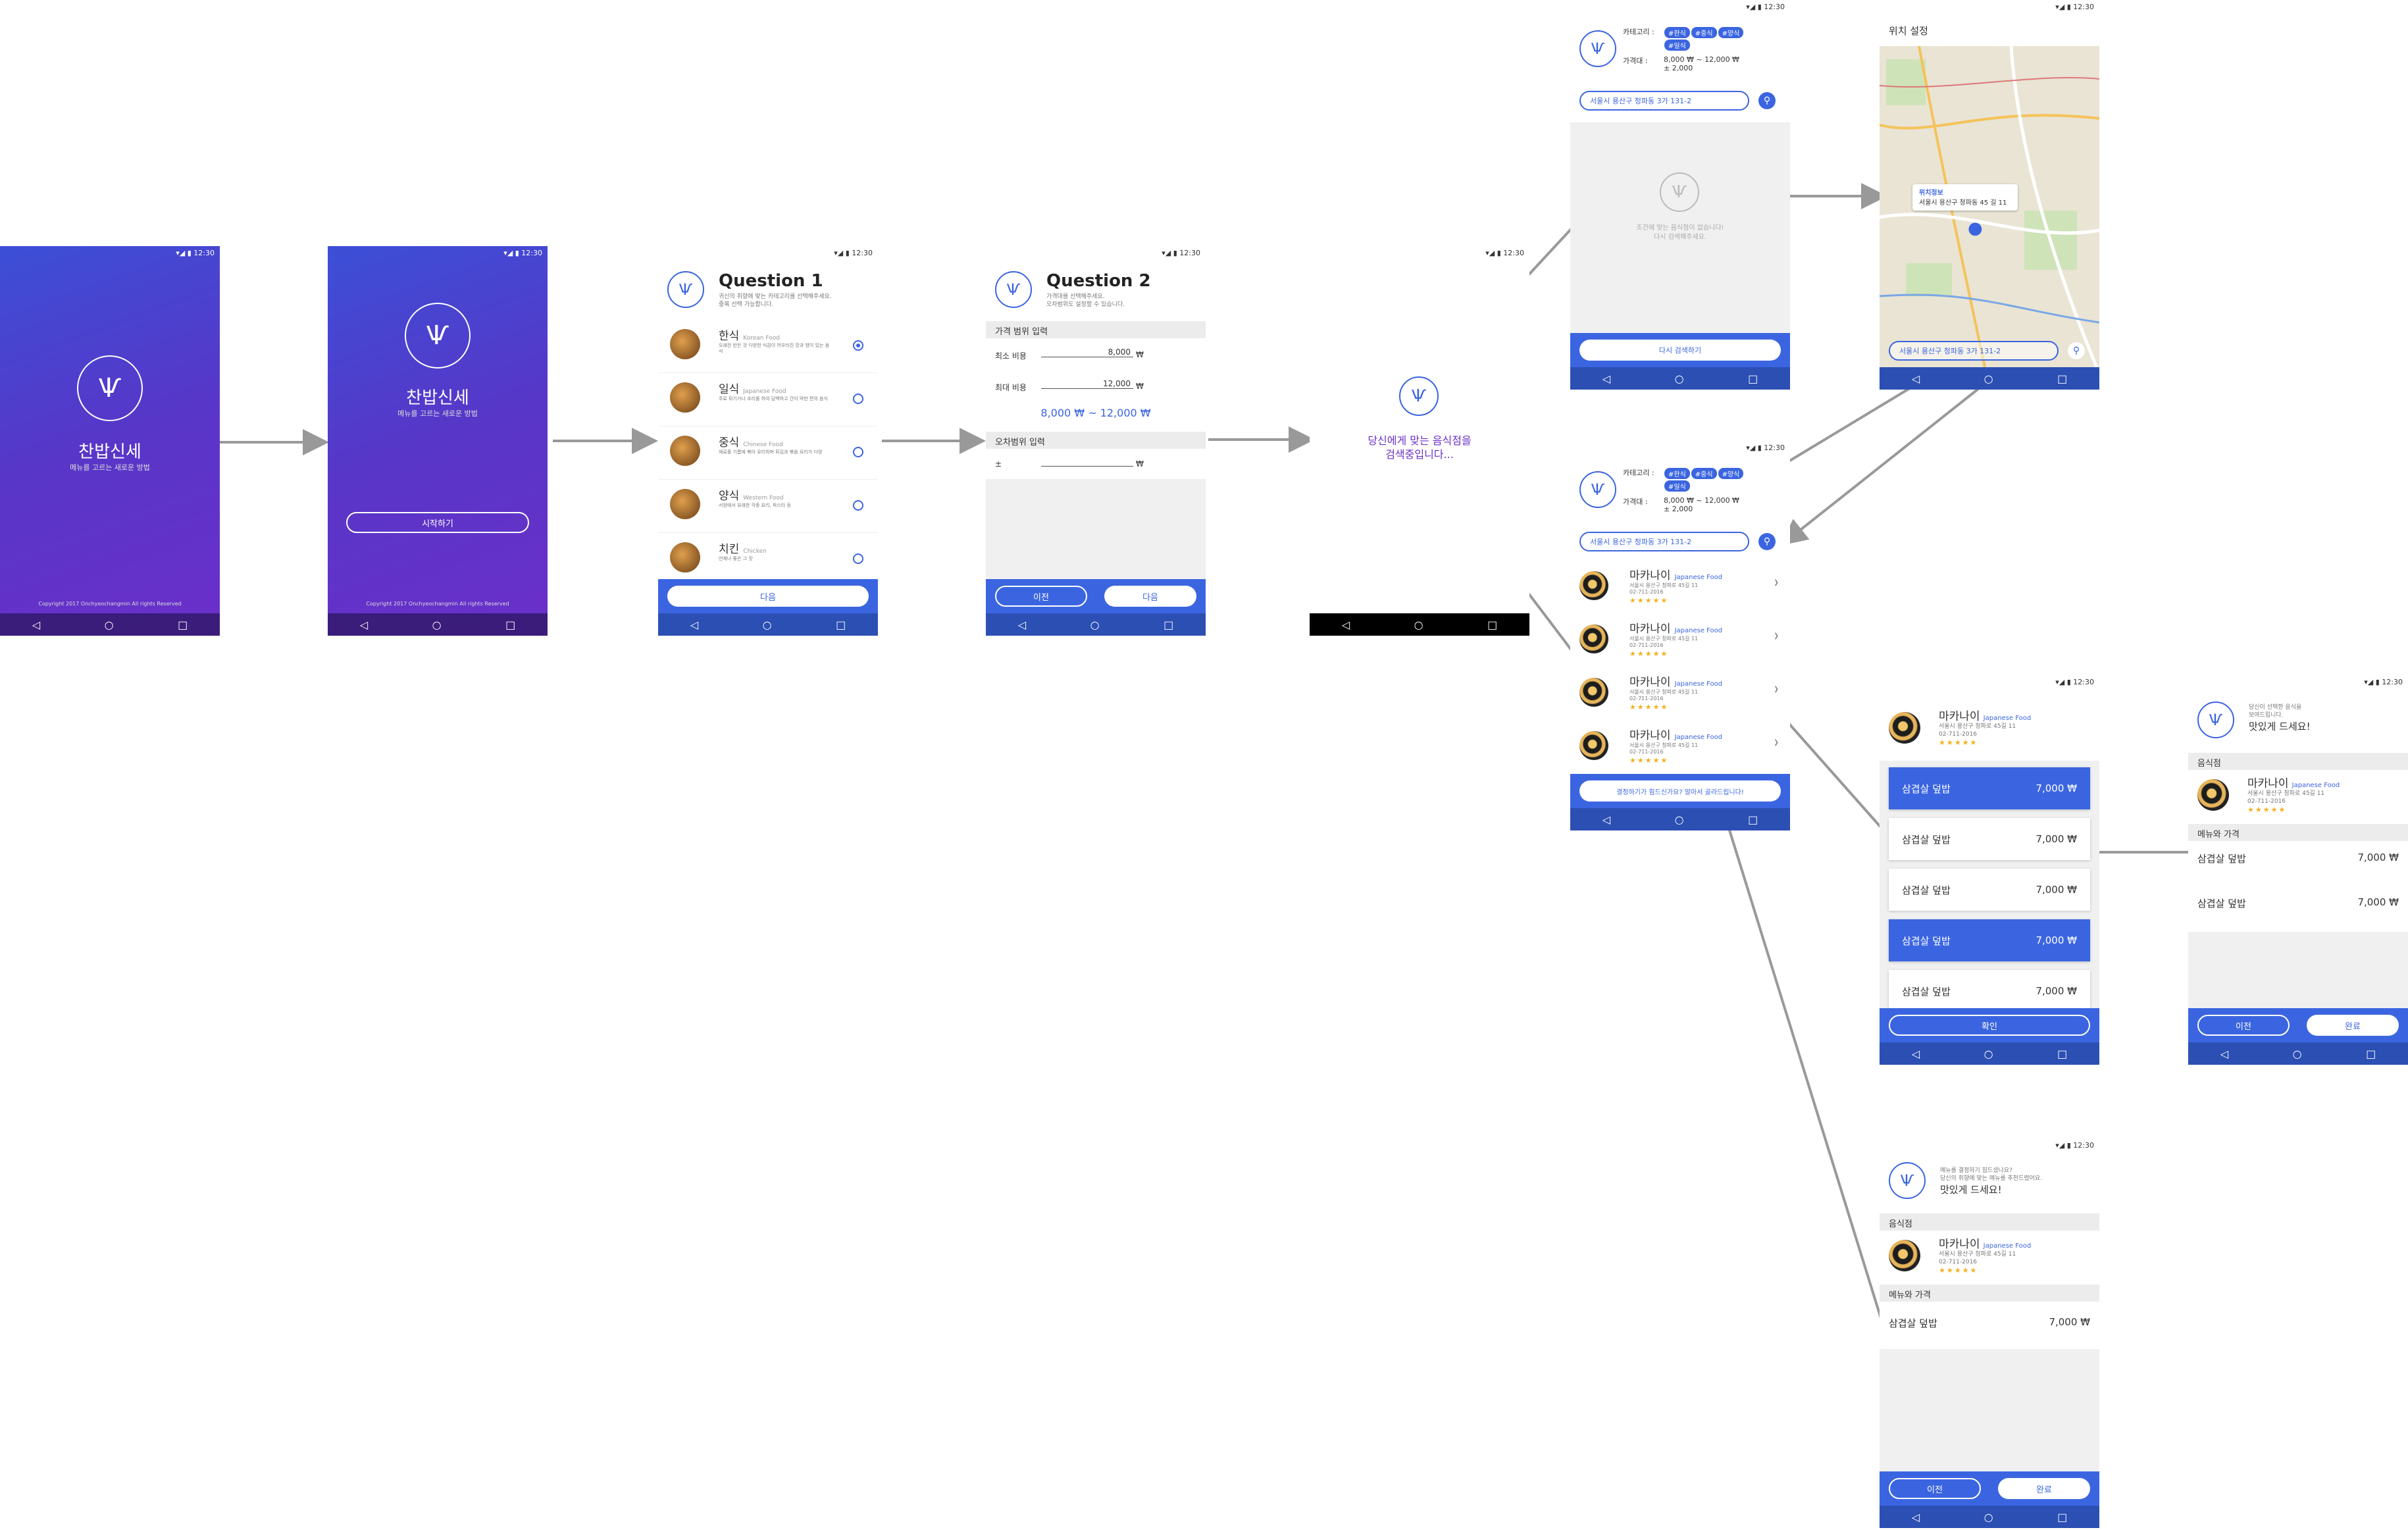  Describe the element at coordinates (1990, 206) in the screenshot. I see `map-view: 위치정보 서울시 용산구 청파동 45 길 11 ●` at that location.